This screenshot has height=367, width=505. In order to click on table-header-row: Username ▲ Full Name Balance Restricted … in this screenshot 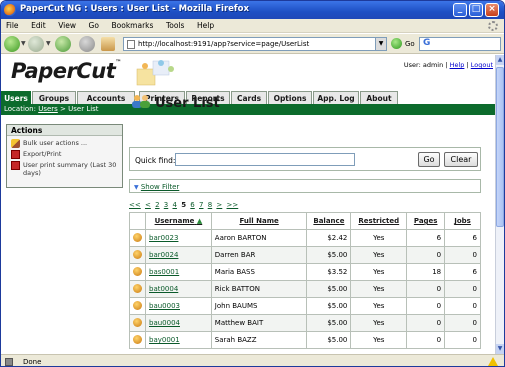, I will do `click(305, 221)`.